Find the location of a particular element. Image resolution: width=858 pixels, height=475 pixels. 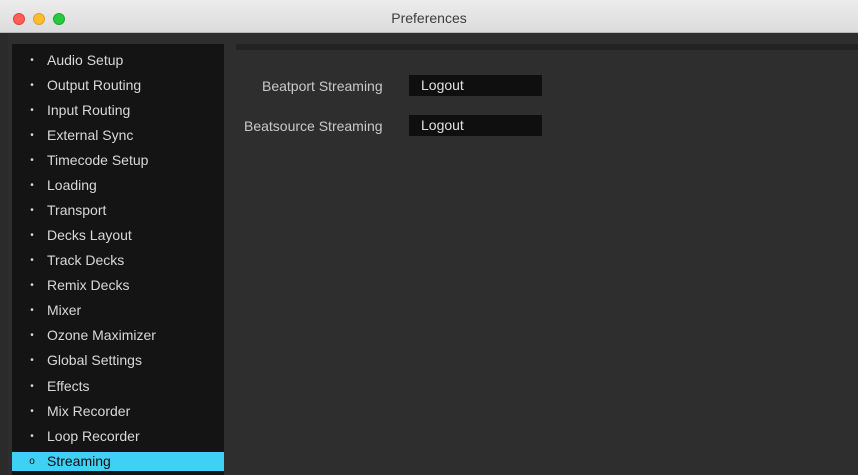

sidebar-item-effects: • Effects is located at coordinates (118, 386).